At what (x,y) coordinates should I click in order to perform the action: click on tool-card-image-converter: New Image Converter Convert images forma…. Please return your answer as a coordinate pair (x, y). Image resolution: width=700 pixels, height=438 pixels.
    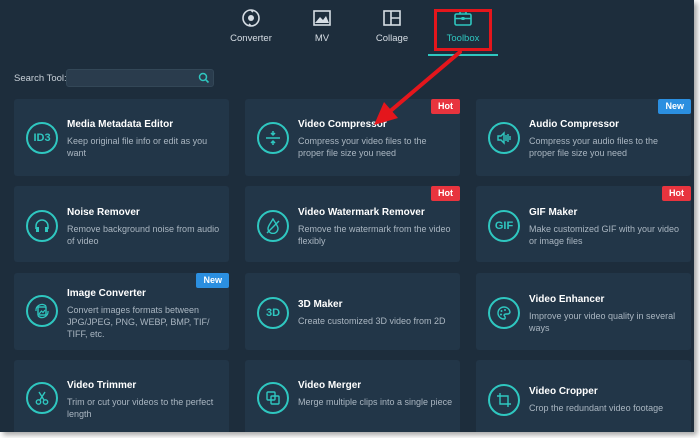
    Looking at the image, I should click on (121, 311).